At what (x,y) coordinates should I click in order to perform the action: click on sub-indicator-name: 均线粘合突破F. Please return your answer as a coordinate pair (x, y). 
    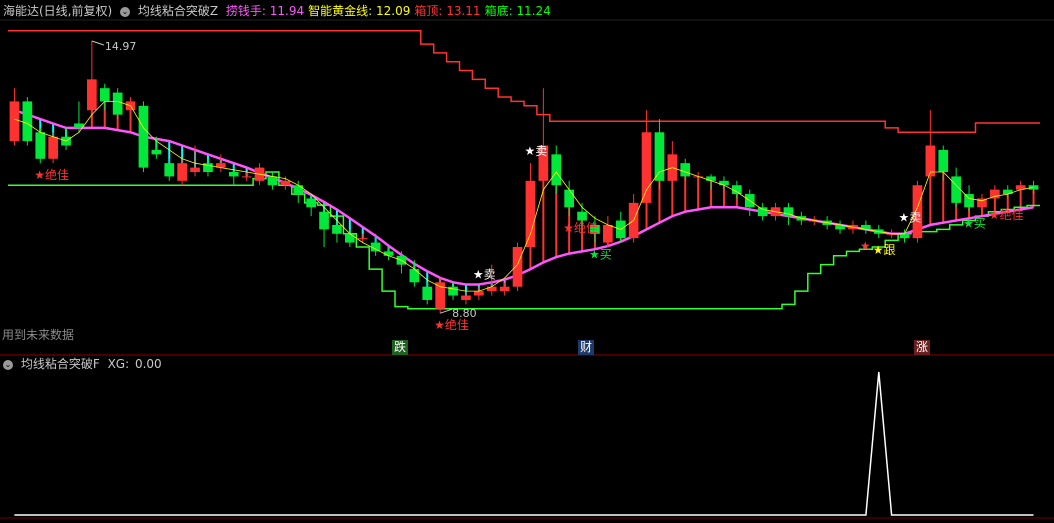
    Looking at the image, I should click on (60, 364).